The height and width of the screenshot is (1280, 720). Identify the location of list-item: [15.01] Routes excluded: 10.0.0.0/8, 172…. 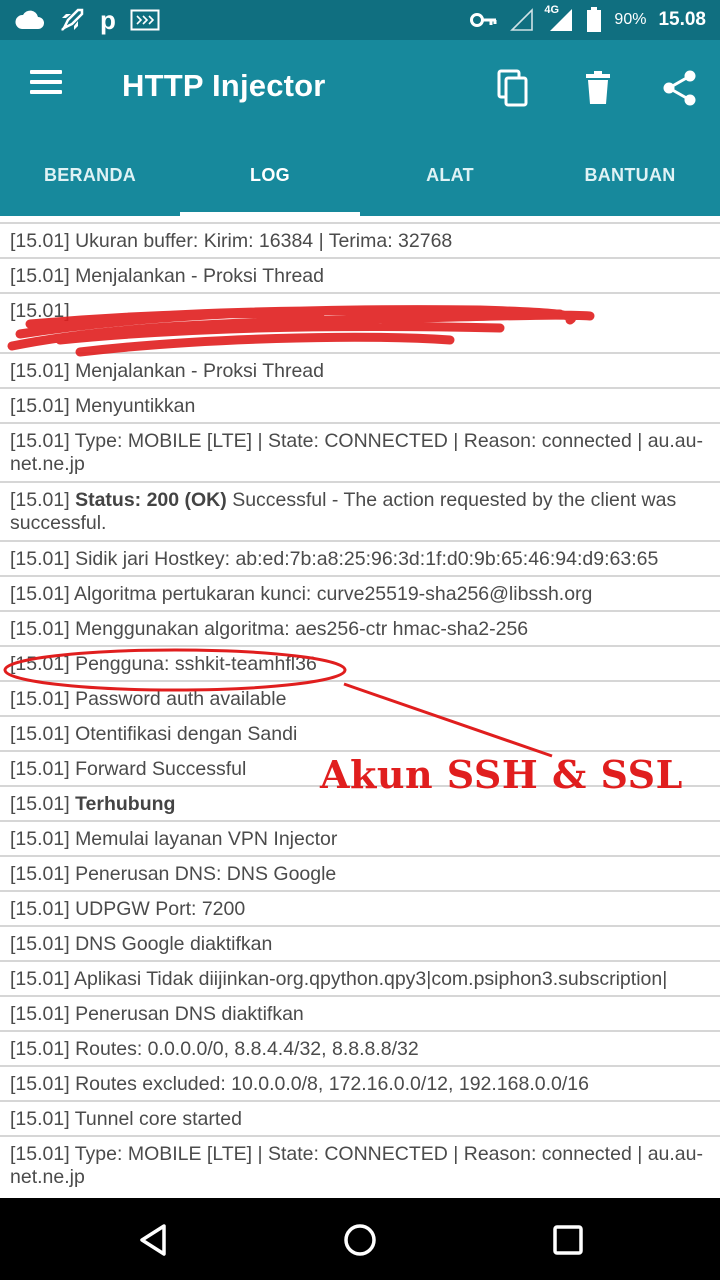
(360, 1084).